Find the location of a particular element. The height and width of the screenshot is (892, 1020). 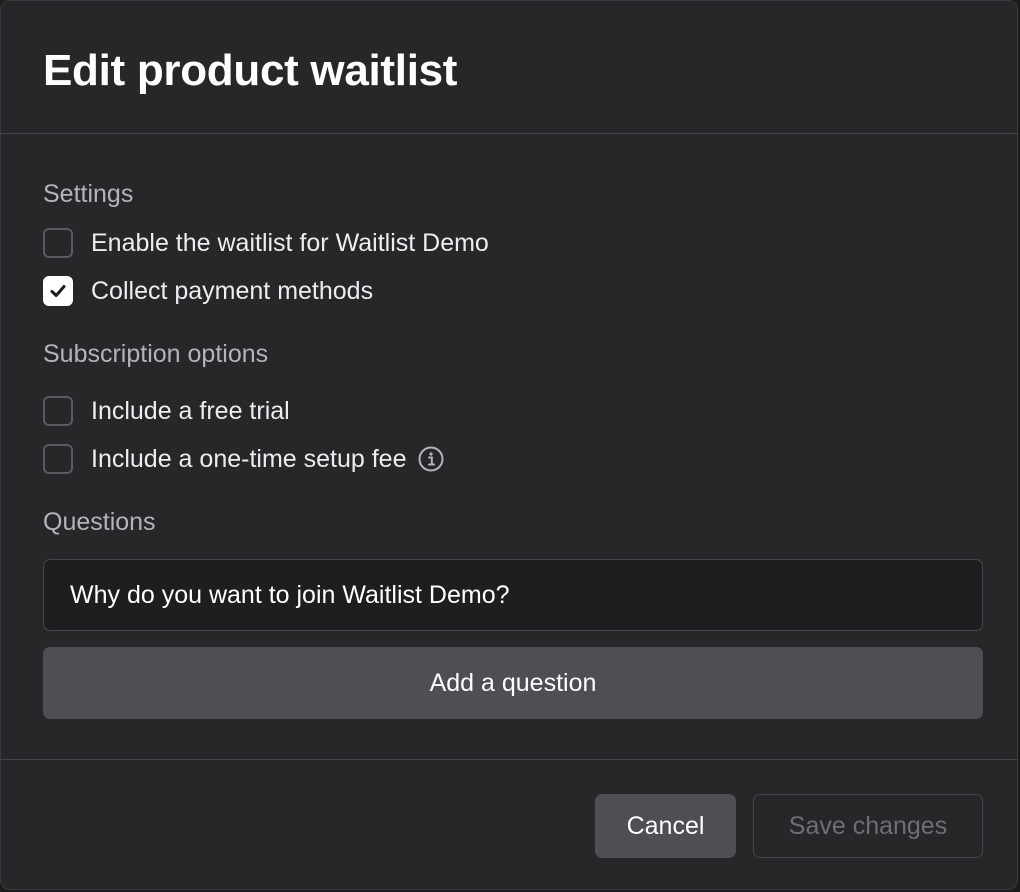

checkmark-icon is located at coordinates (58, 291).